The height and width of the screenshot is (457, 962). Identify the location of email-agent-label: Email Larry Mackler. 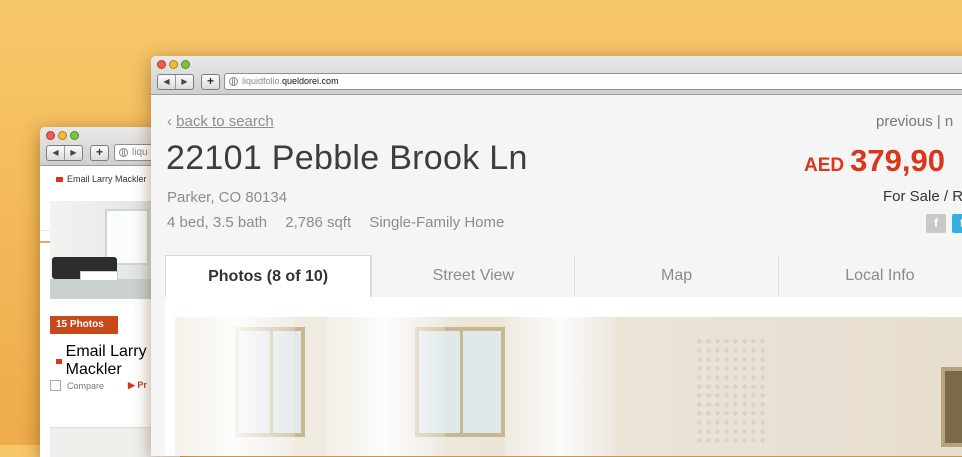
(107, 179).